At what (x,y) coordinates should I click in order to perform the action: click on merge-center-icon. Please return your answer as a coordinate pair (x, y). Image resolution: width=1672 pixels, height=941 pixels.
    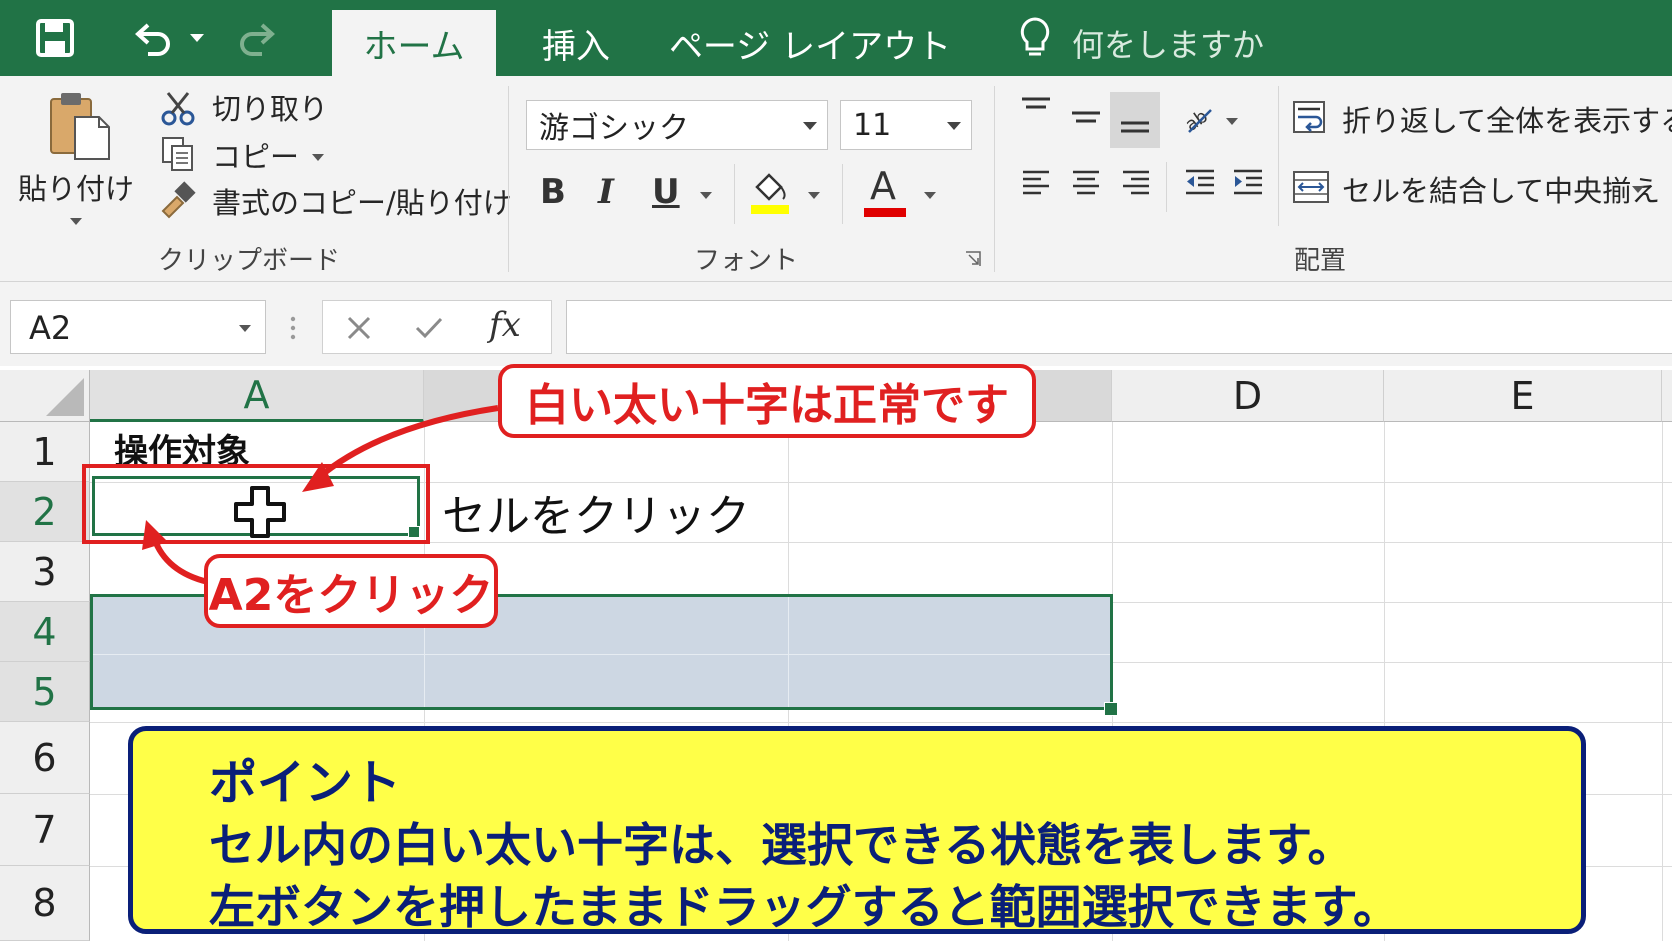
    Looking at the image, I should click on (1311, 187).